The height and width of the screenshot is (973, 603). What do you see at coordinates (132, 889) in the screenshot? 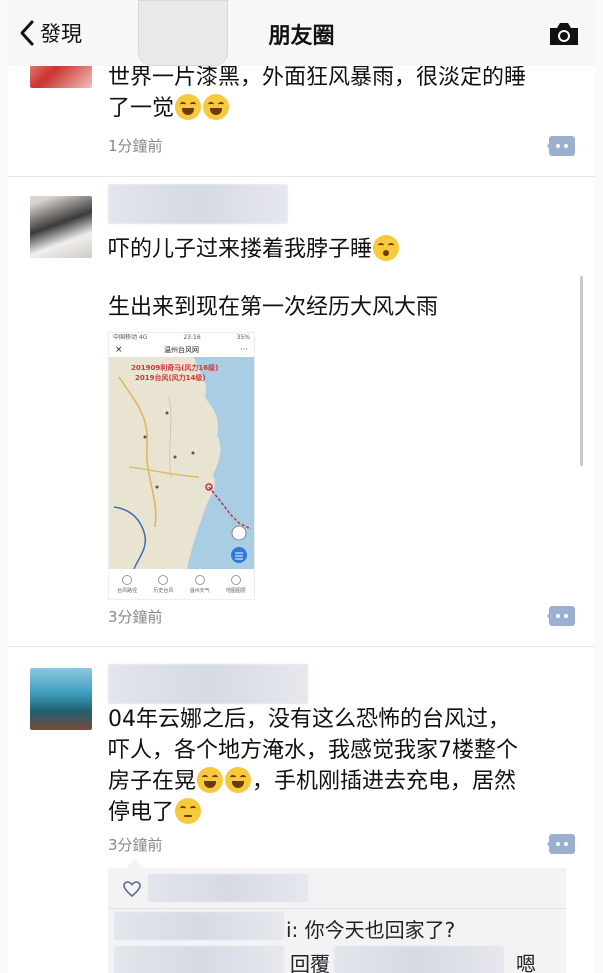
I see `heart-icon` at bounding box center [132, 889].